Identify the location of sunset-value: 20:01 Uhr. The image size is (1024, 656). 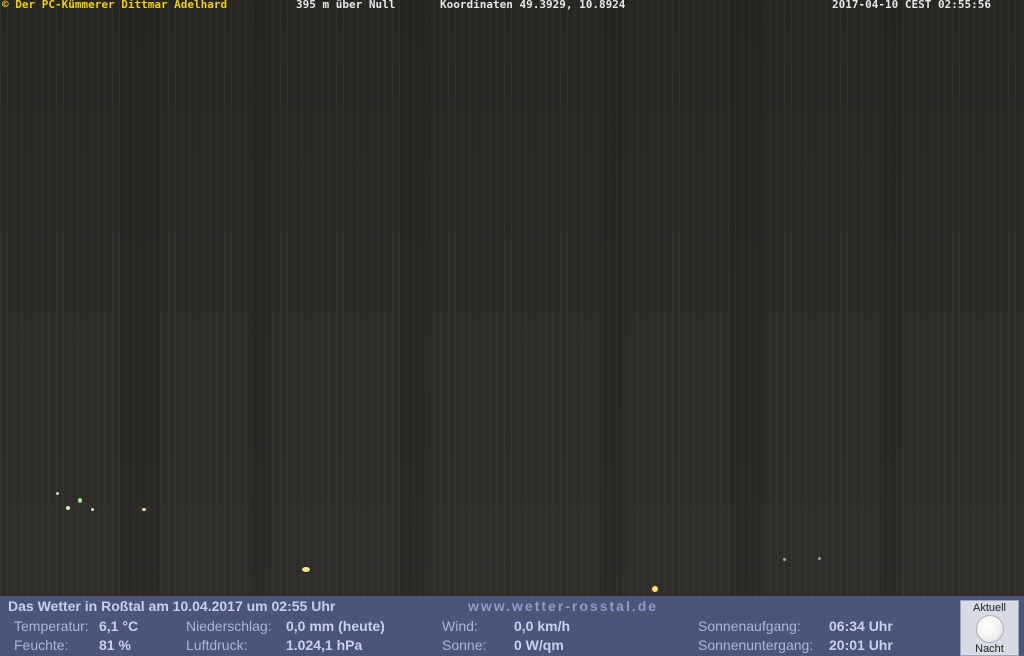
(861, 645).